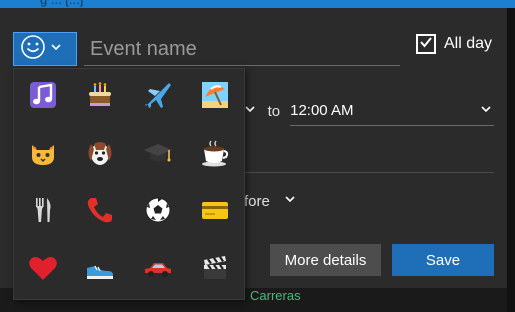 Image resolution: width=515 pixels, height=312 pixels. I want to click on dog-face-icon, so click(100, 155).